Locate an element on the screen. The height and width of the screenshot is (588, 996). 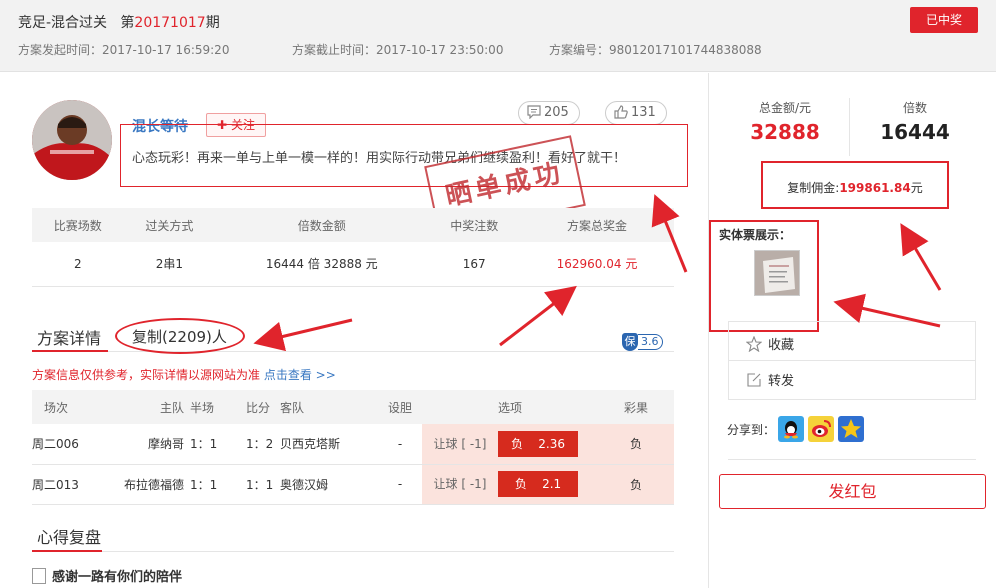
copy-count-highlight-ellipse is located at coordinates (180, 336).